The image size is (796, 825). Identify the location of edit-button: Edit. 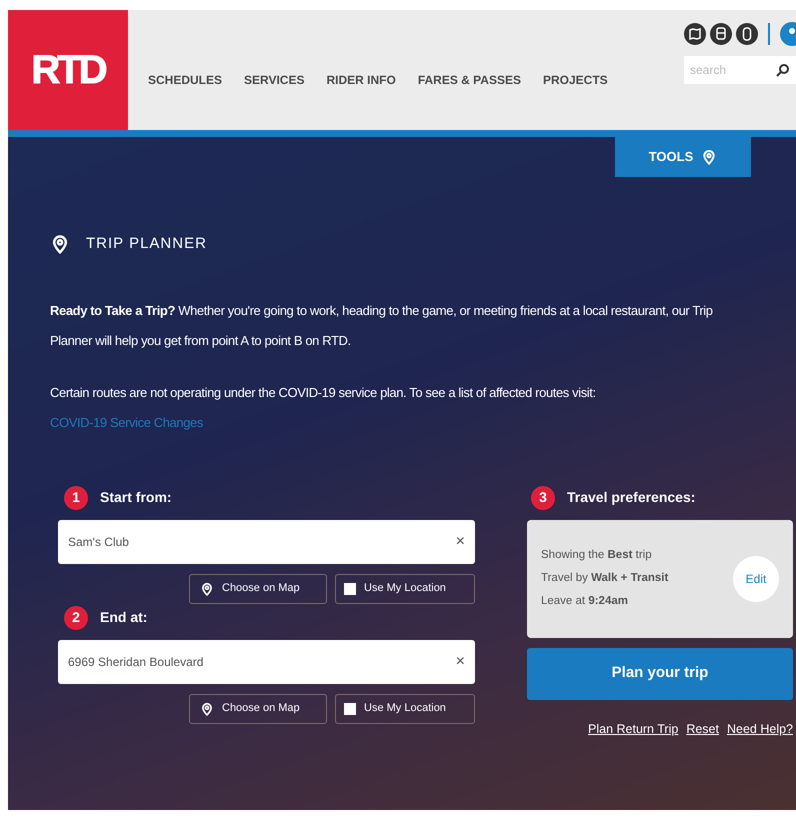
(756, 579).